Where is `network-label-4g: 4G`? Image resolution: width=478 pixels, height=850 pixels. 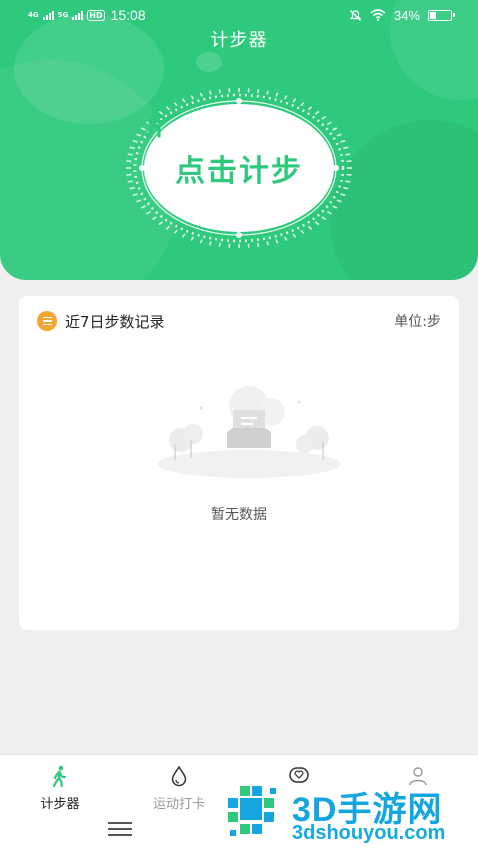 network-label-4g: 4G is located at coordinates (33, 14).